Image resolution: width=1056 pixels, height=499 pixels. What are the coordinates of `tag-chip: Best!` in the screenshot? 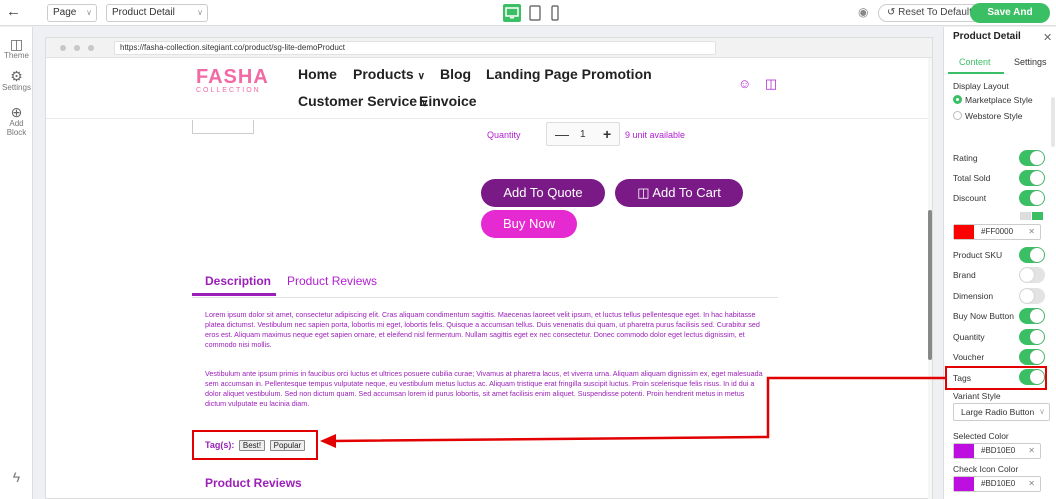 It's located at (252, 445).